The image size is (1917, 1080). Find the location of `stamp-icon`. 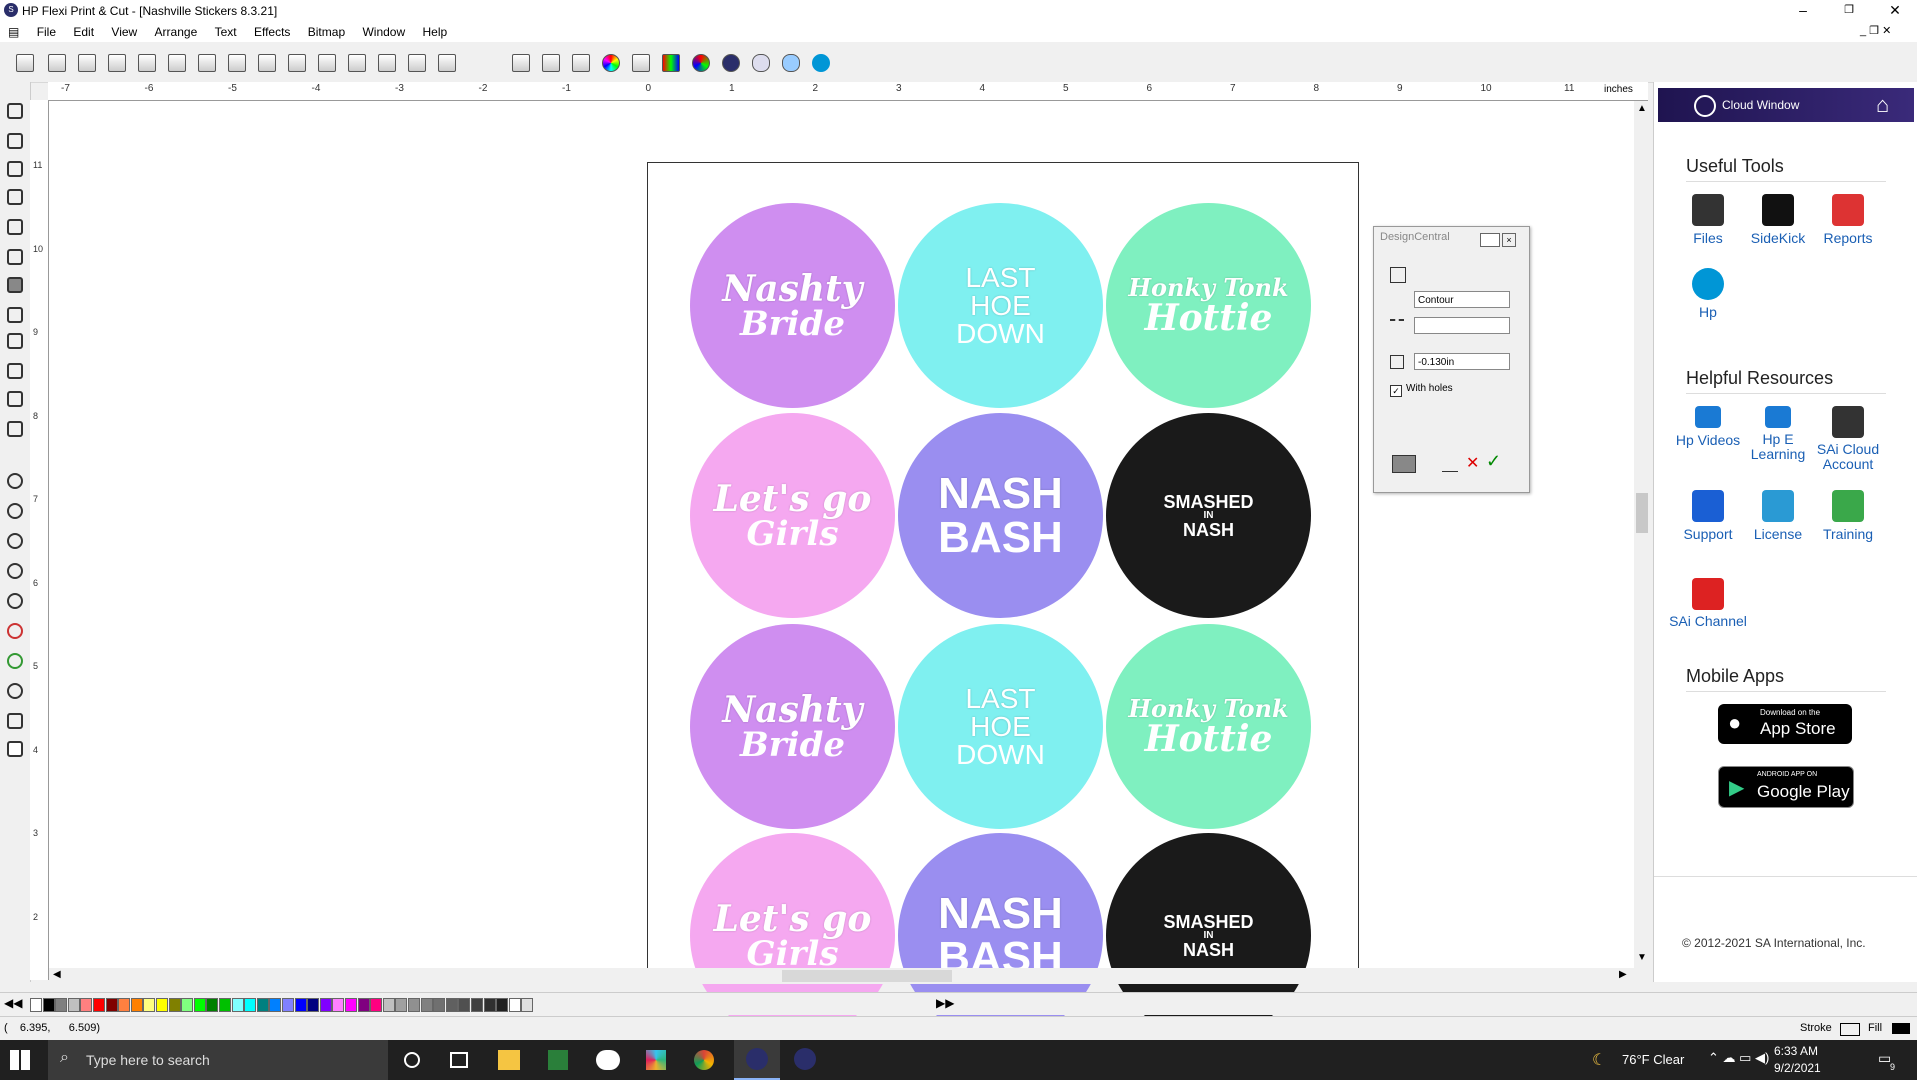

stamp-icon is located at coordinates (237, 63).